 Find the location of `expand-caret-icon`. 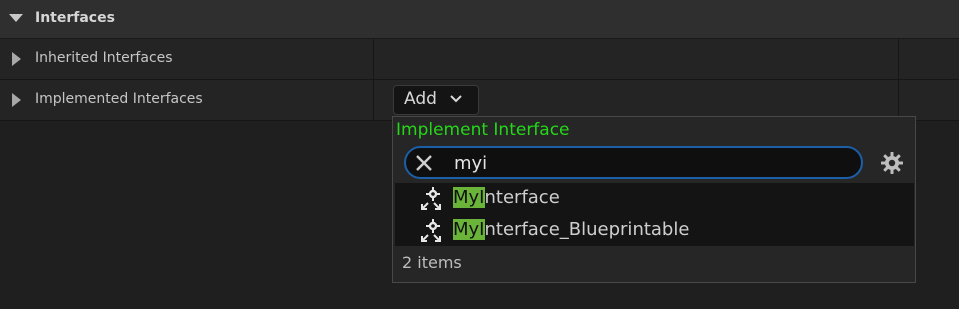

expand-caret-icon is located at coordinates (16, 18).